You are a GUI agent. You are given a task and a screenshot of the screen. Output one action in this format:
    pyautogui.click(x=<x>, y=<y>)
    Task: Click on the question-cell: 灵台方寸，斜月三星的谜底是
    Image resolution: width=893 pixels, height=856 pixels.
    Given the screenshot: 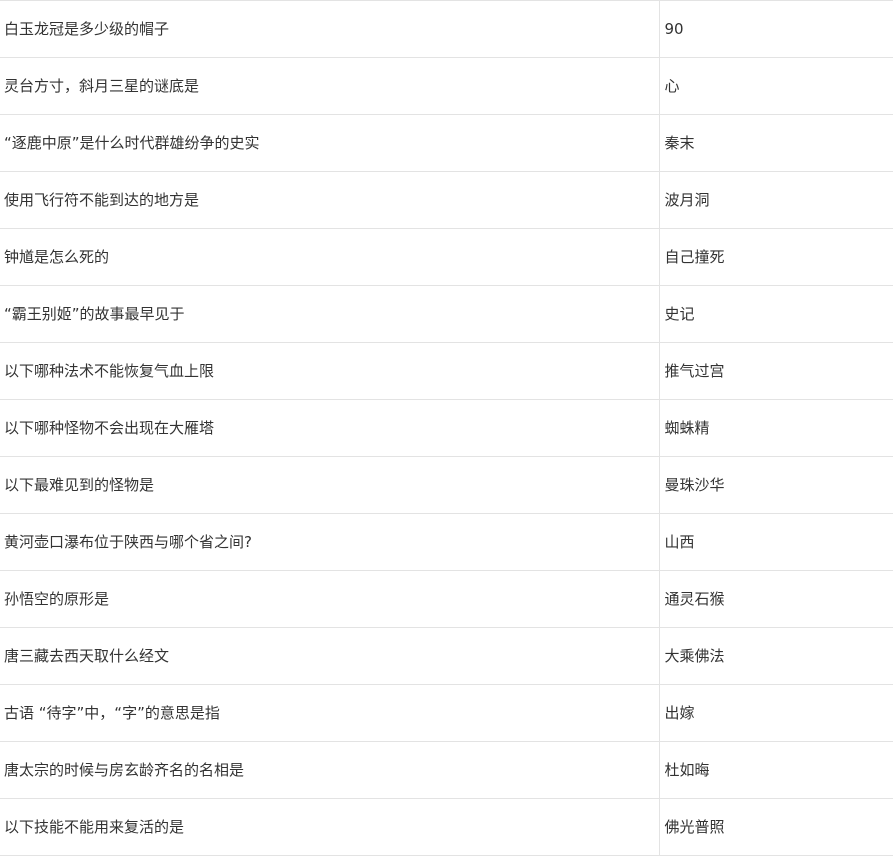 What is the action you would take?
    pyautogui.click(x=330, y=86)
    